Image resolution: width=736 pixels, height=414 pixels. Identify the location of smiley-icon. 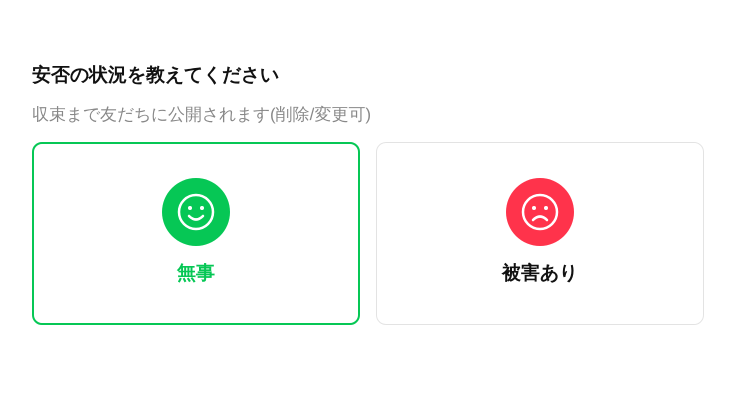
(196, 212).